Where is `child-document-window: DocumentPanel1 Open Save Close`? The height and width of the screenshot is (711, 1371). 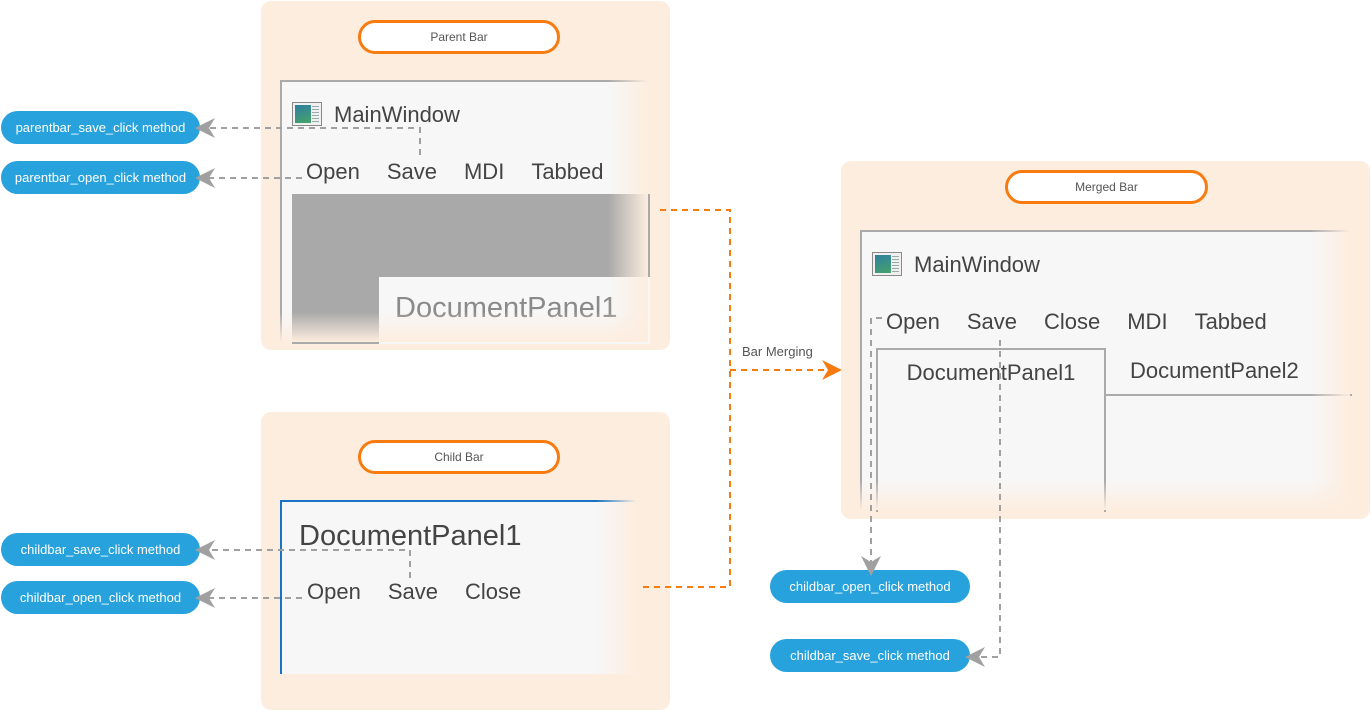 child-document-window: DocumentPanel1 Open Save Close is located at coordinates (458, 587).